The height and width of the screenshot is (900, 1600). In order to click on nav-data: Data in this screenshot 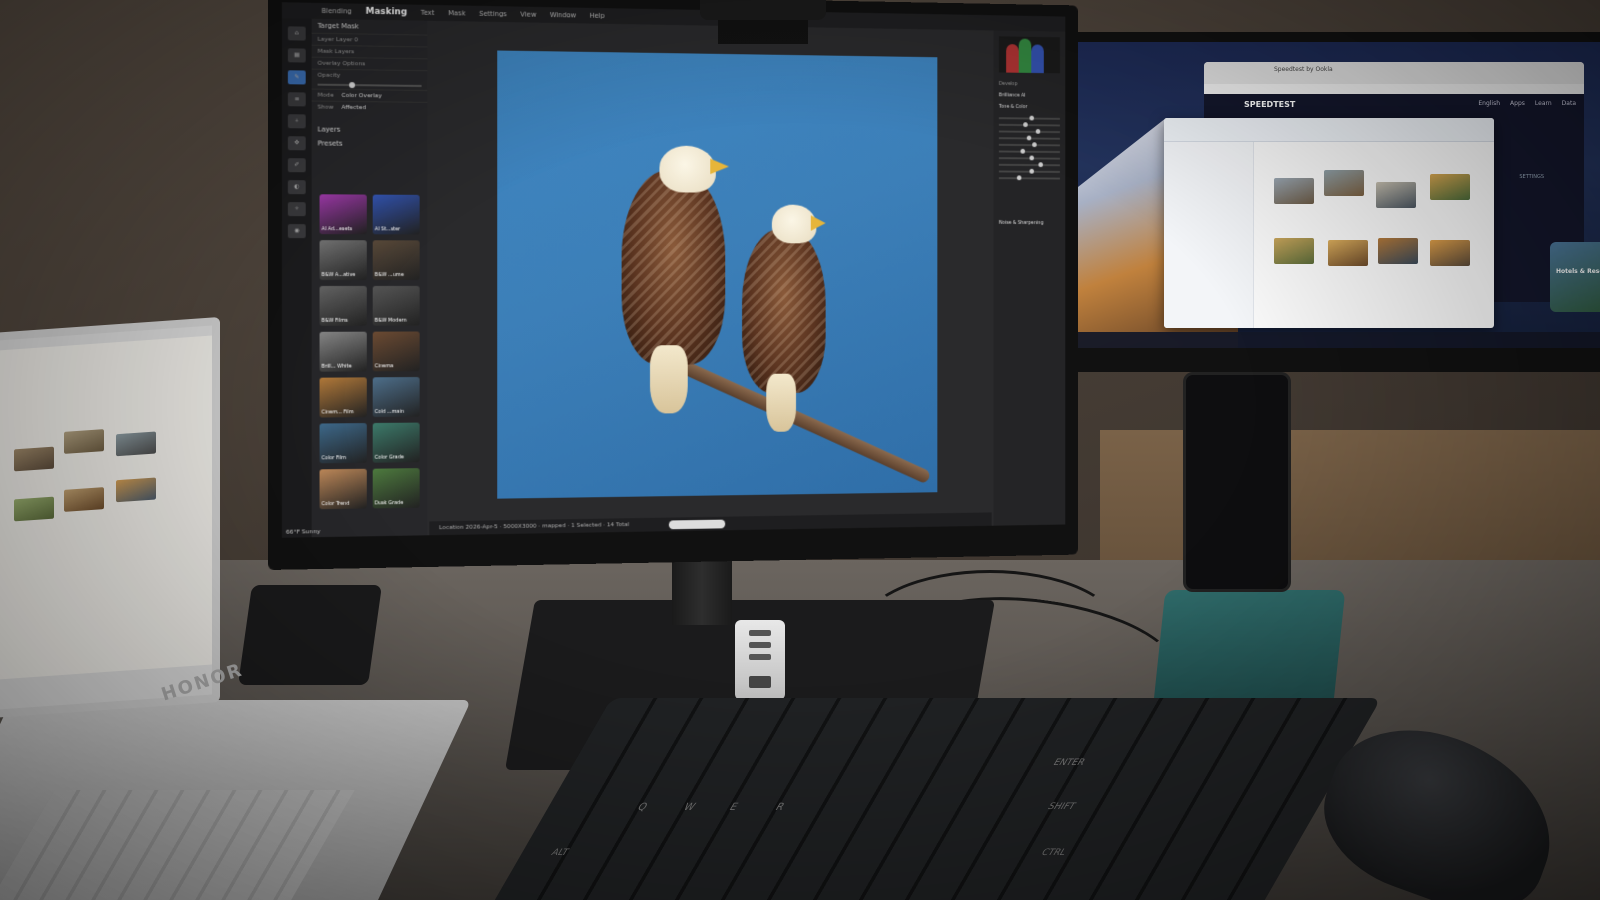, I will do `click(1569, 103)`.